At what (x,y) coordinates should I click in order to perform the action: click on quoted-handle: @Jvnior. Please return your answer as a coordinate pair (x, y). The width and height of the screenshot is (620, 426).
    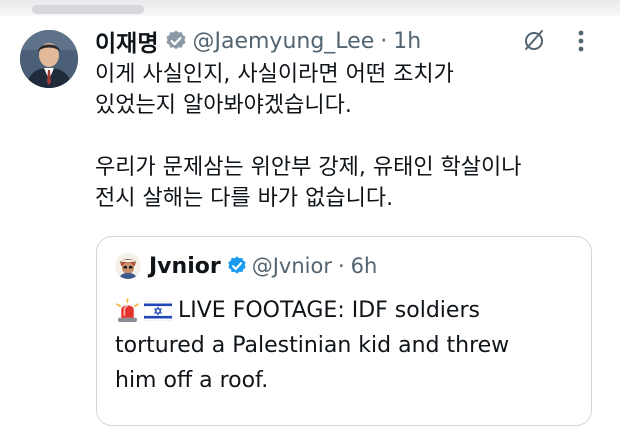
    Looking at the image, I should click on (292, 266).